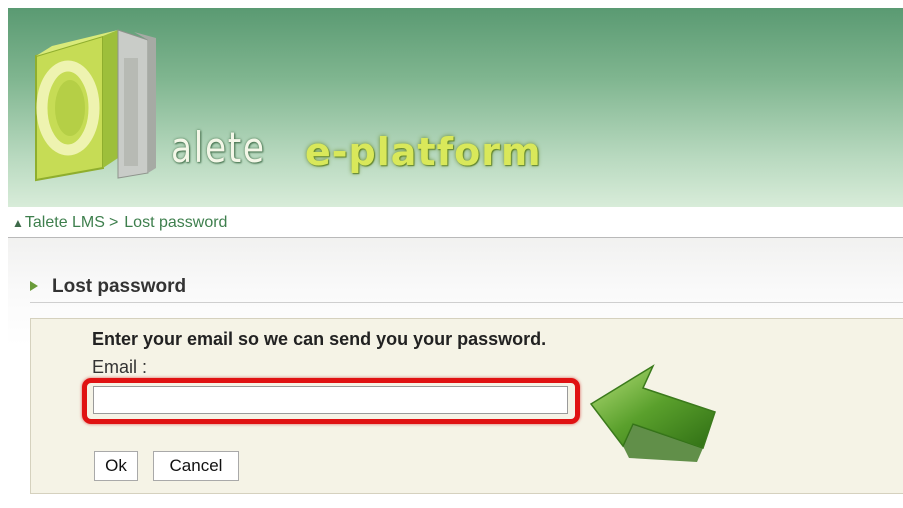  I want to click on triangle-bullet-icon, so click(34, 286).